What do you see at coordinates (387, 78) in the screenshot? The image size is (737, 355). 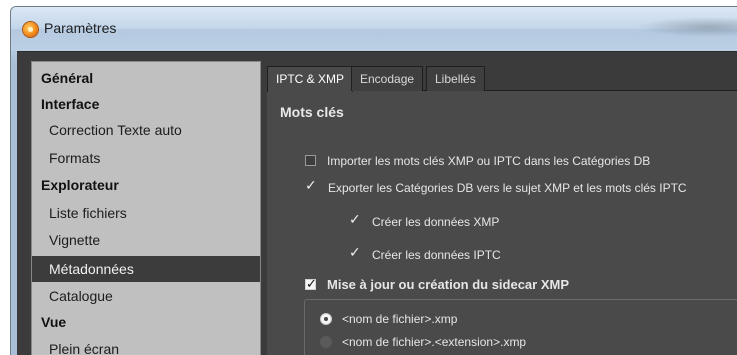 I see `tab-encodage: Encodage` at bounding box center [387, 78].